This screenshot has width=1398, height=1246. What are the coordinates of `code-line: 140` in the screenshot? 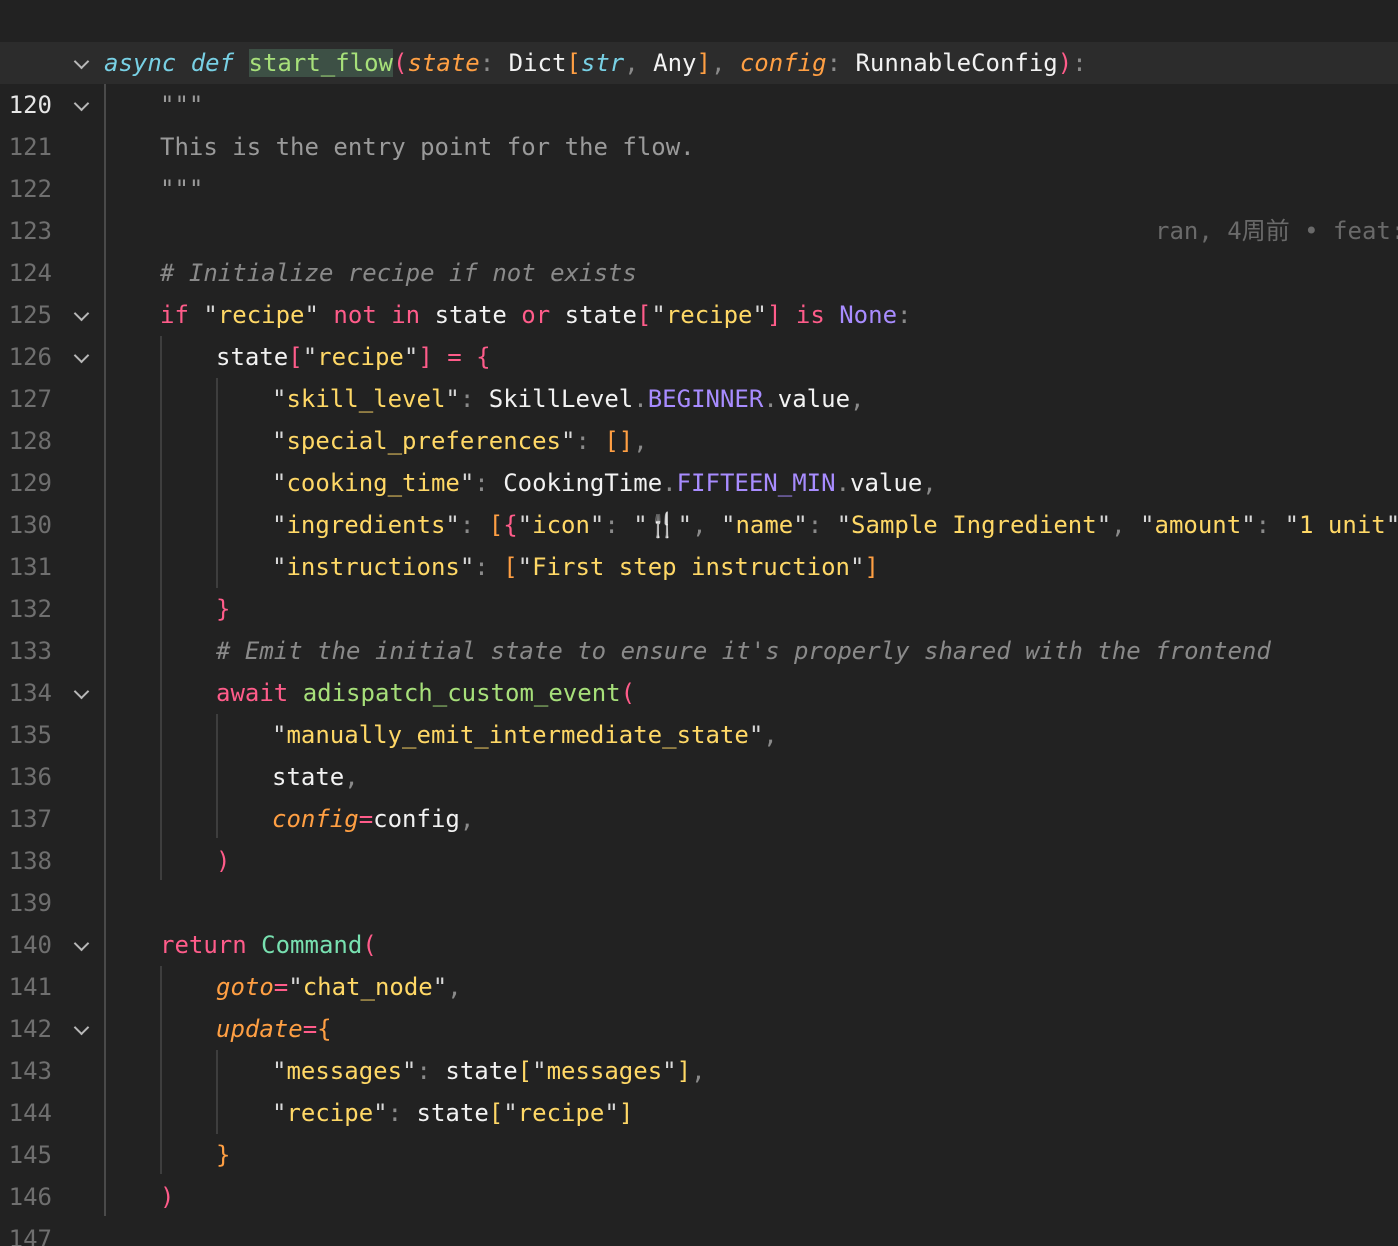 It's located at (699, 920).